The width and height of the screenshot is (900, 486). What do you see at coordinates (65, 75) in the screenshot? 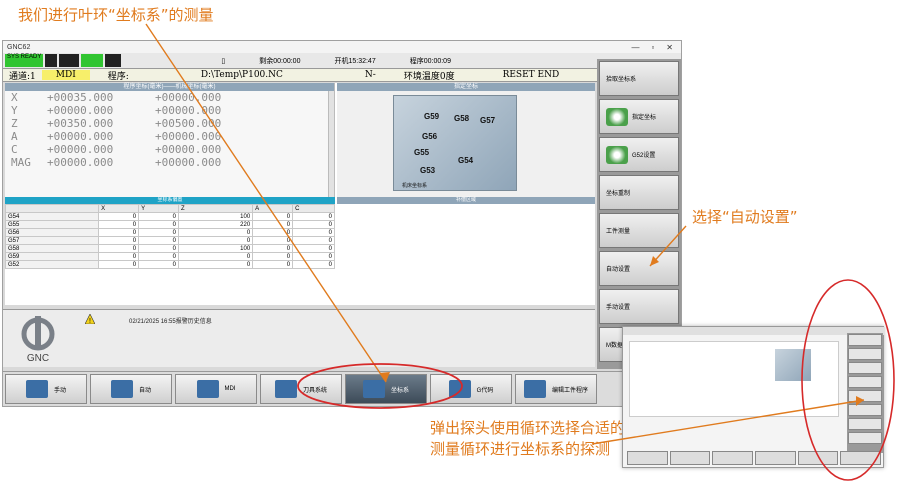
I see `mode-label: MDI` at bounding box center [65, 75].